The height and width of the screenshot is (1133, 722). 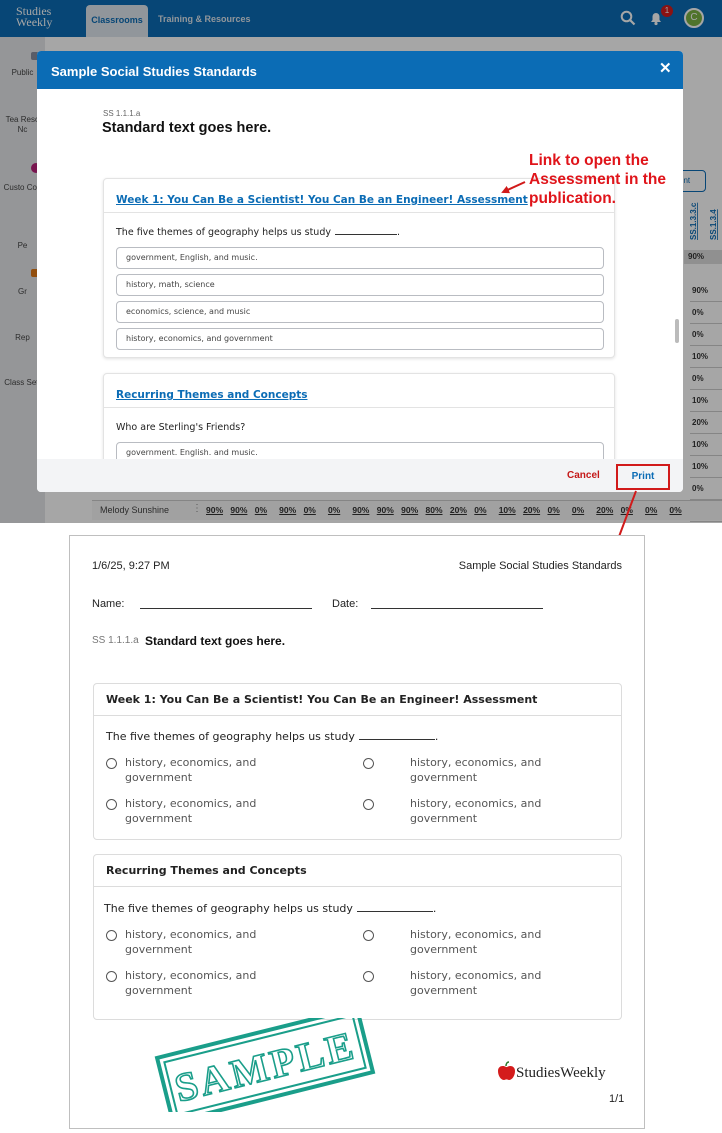 What do you see at coordinates (589, 160) in the screenshot?
I see `annotation-line: Link to open the` at bounding box center [589, 160].